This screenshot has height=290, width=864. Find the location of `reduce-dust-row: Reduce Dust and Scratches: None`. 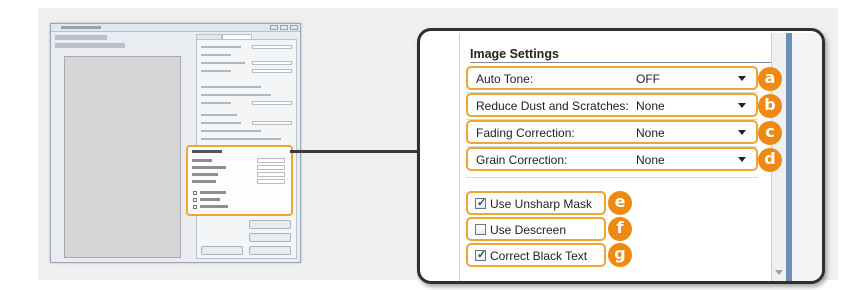

reduce-dust-row: Reduce Dust and Scratches: None is located at coordinates (612, 105).